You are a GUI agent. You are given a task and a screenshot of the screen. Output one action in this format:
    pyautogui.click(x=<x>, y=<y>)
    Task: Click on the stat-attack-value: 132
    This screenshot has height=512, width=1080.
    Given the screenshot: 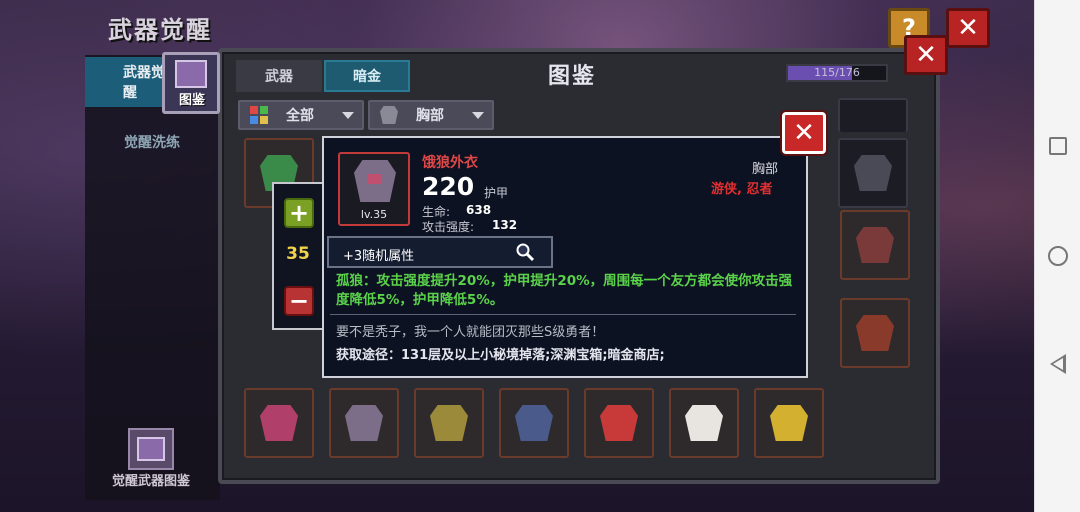 What is the action you would take?
    pyautogui.click(x=505, y=225)
    